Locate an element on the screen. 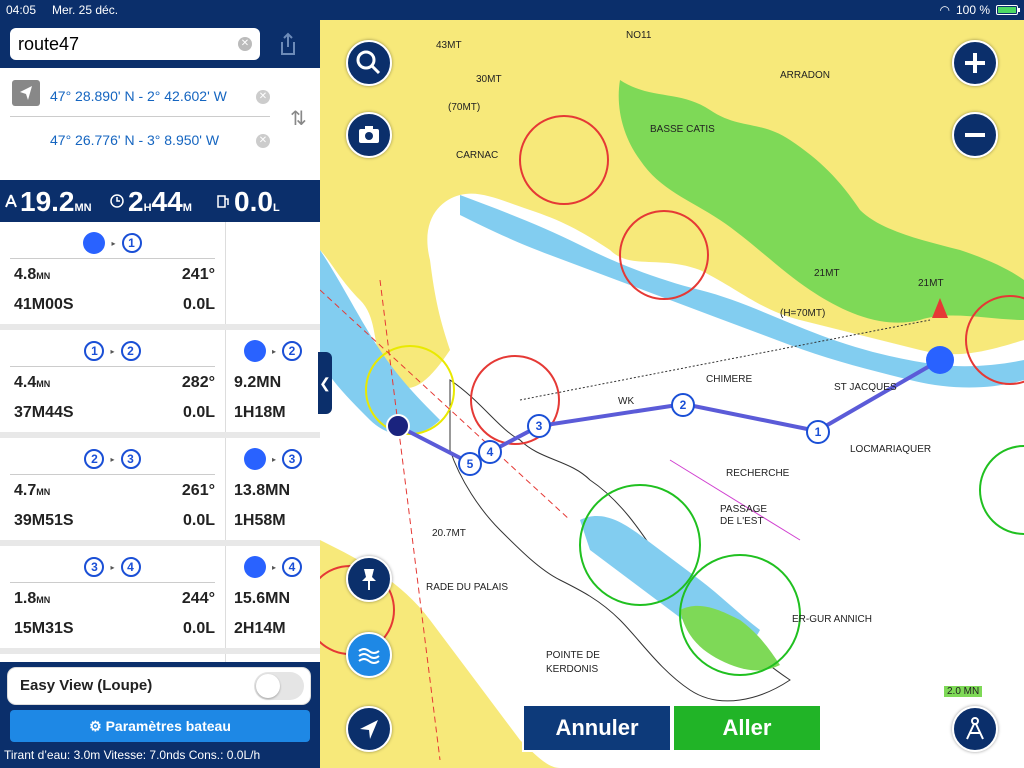  waypoint-badge: 4 is located at coordinates (130, 567).